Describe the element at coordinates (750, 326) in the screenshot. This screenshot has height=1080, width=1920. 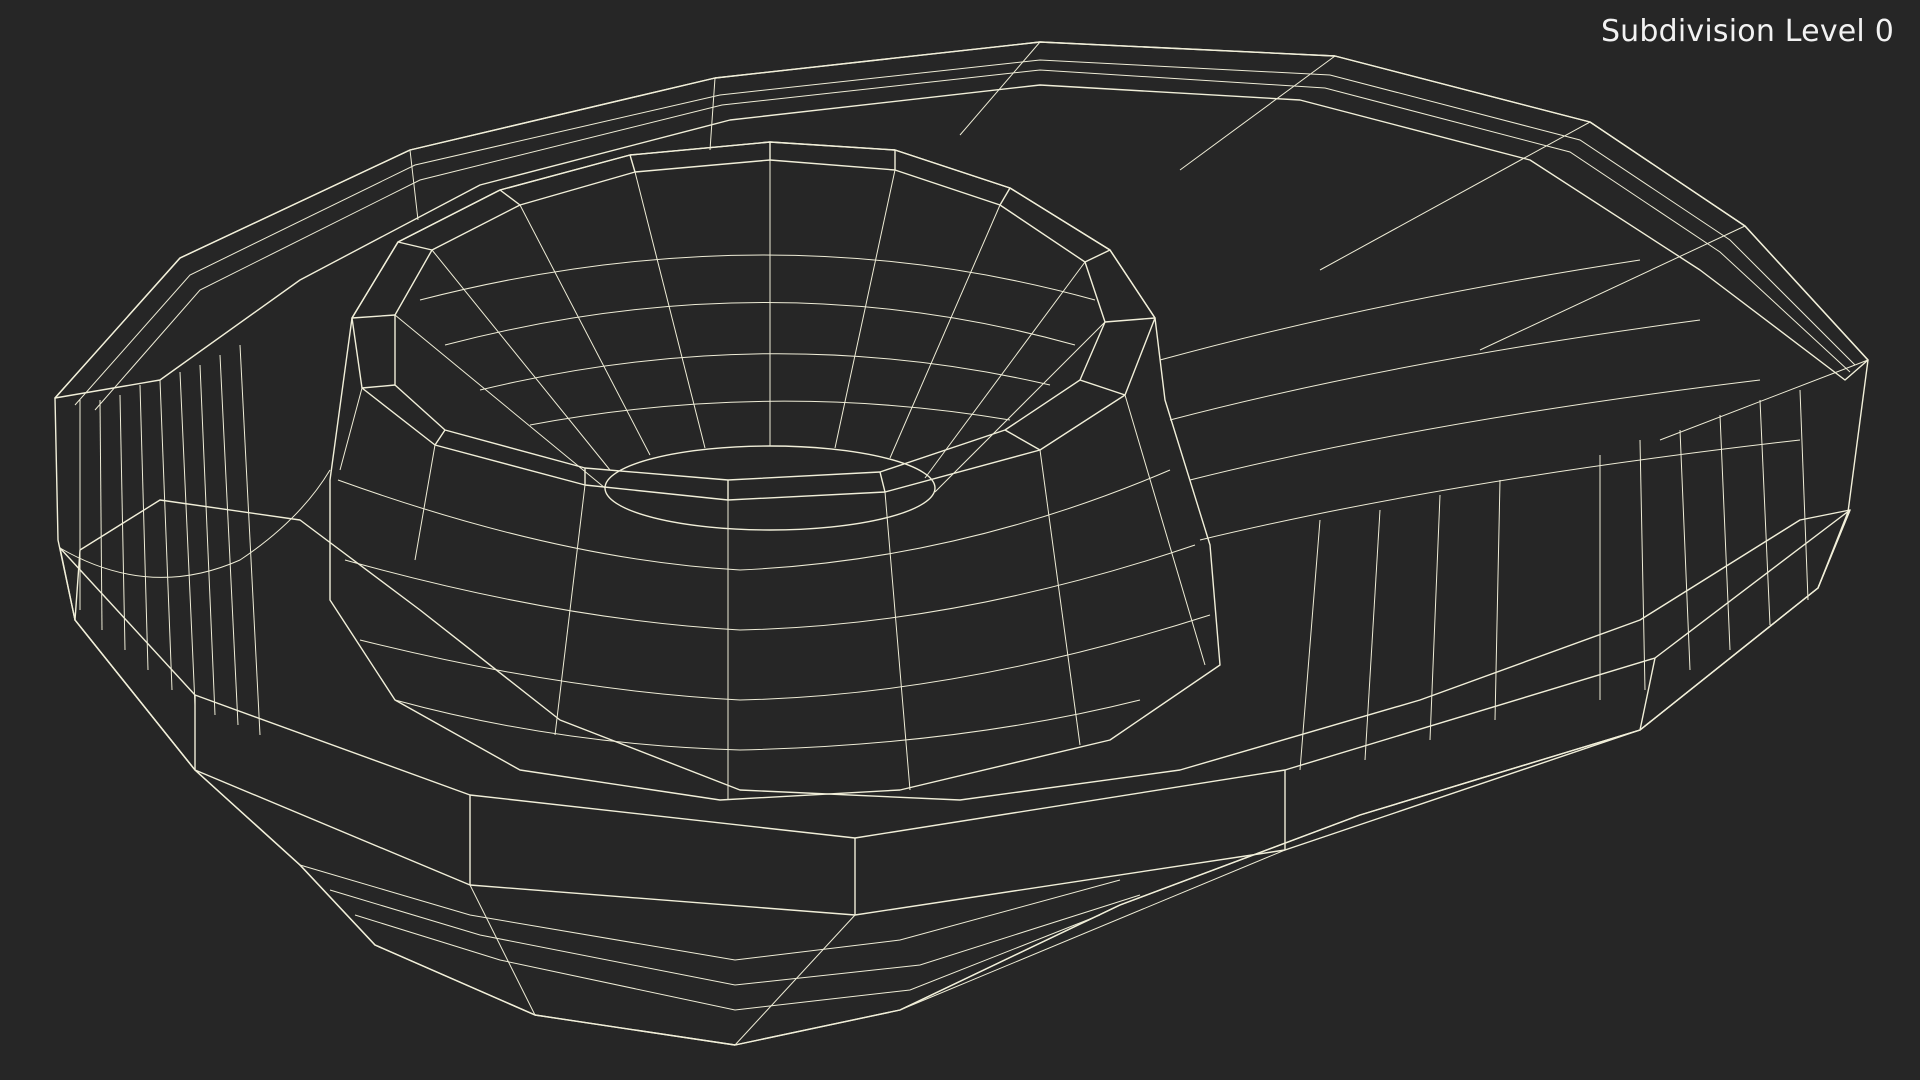
I see `cavity-radial-lines` at that location.